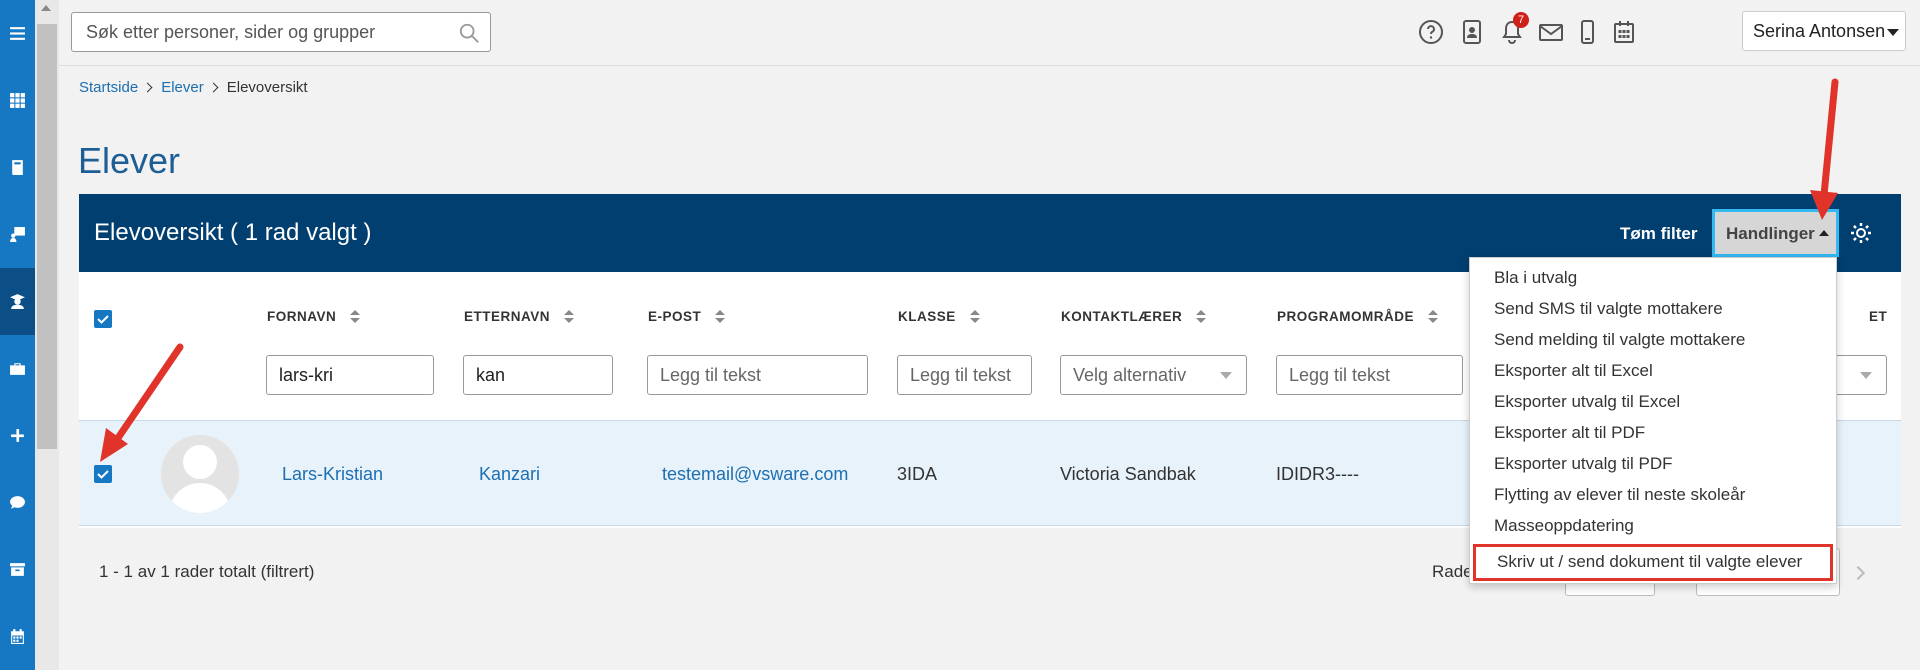  I want to click on breadcrumb-link-startside: Startside, so click(108, 87).